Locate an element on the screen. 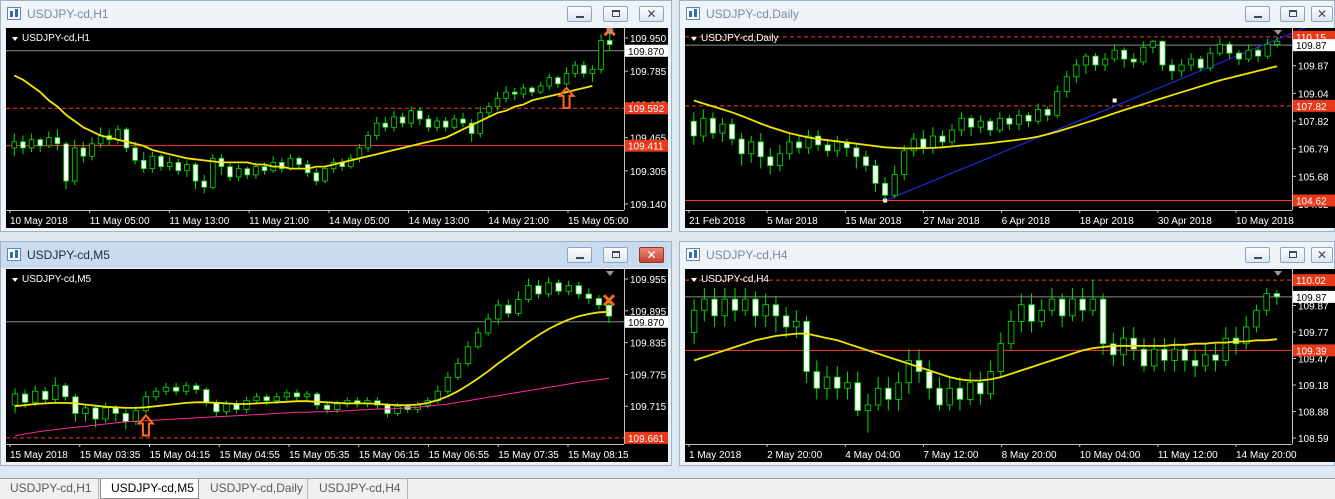 This screenshot has width=1335, height=499. window-titlebar: USDJPY-cd,H4 ✕ is located at coordinates (1007, 255).